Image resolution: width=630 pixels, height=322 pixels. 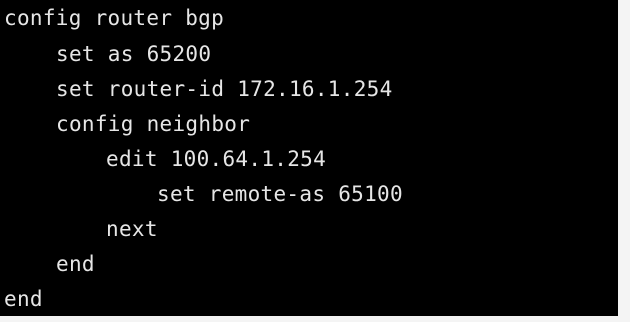 I want to click on config-line-router-bgp: config router bgp, so click(x=114, y=18).